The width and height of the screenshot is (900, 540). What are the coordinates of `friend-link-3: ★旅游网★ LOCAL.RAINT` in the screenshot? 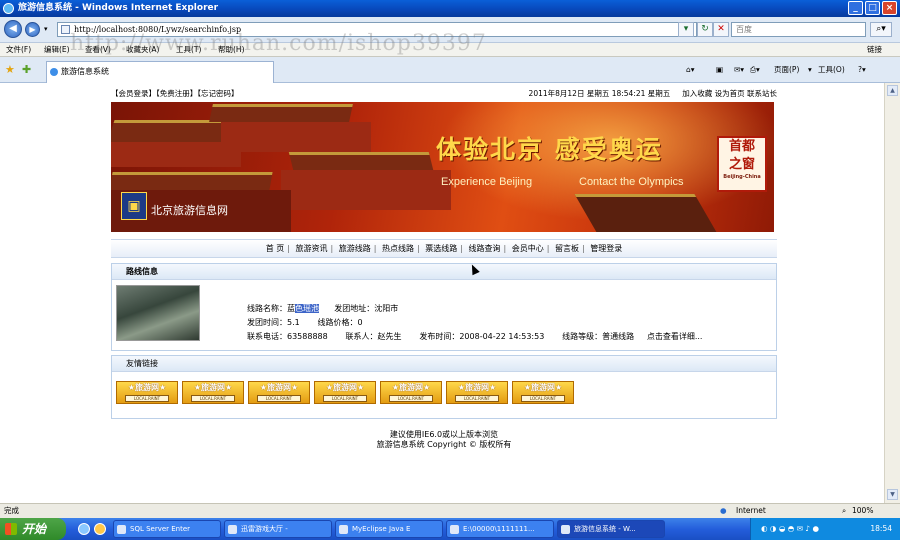 It's located at (279, 392).